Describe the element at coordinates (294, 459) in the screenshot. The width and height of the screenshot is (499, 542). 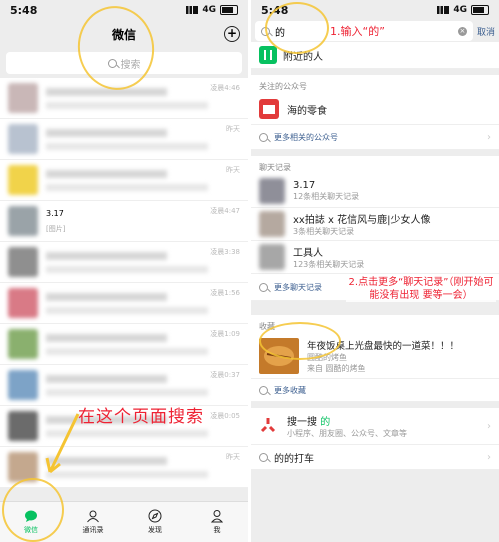
I see `suggestion-text: 的的打车` at that location.